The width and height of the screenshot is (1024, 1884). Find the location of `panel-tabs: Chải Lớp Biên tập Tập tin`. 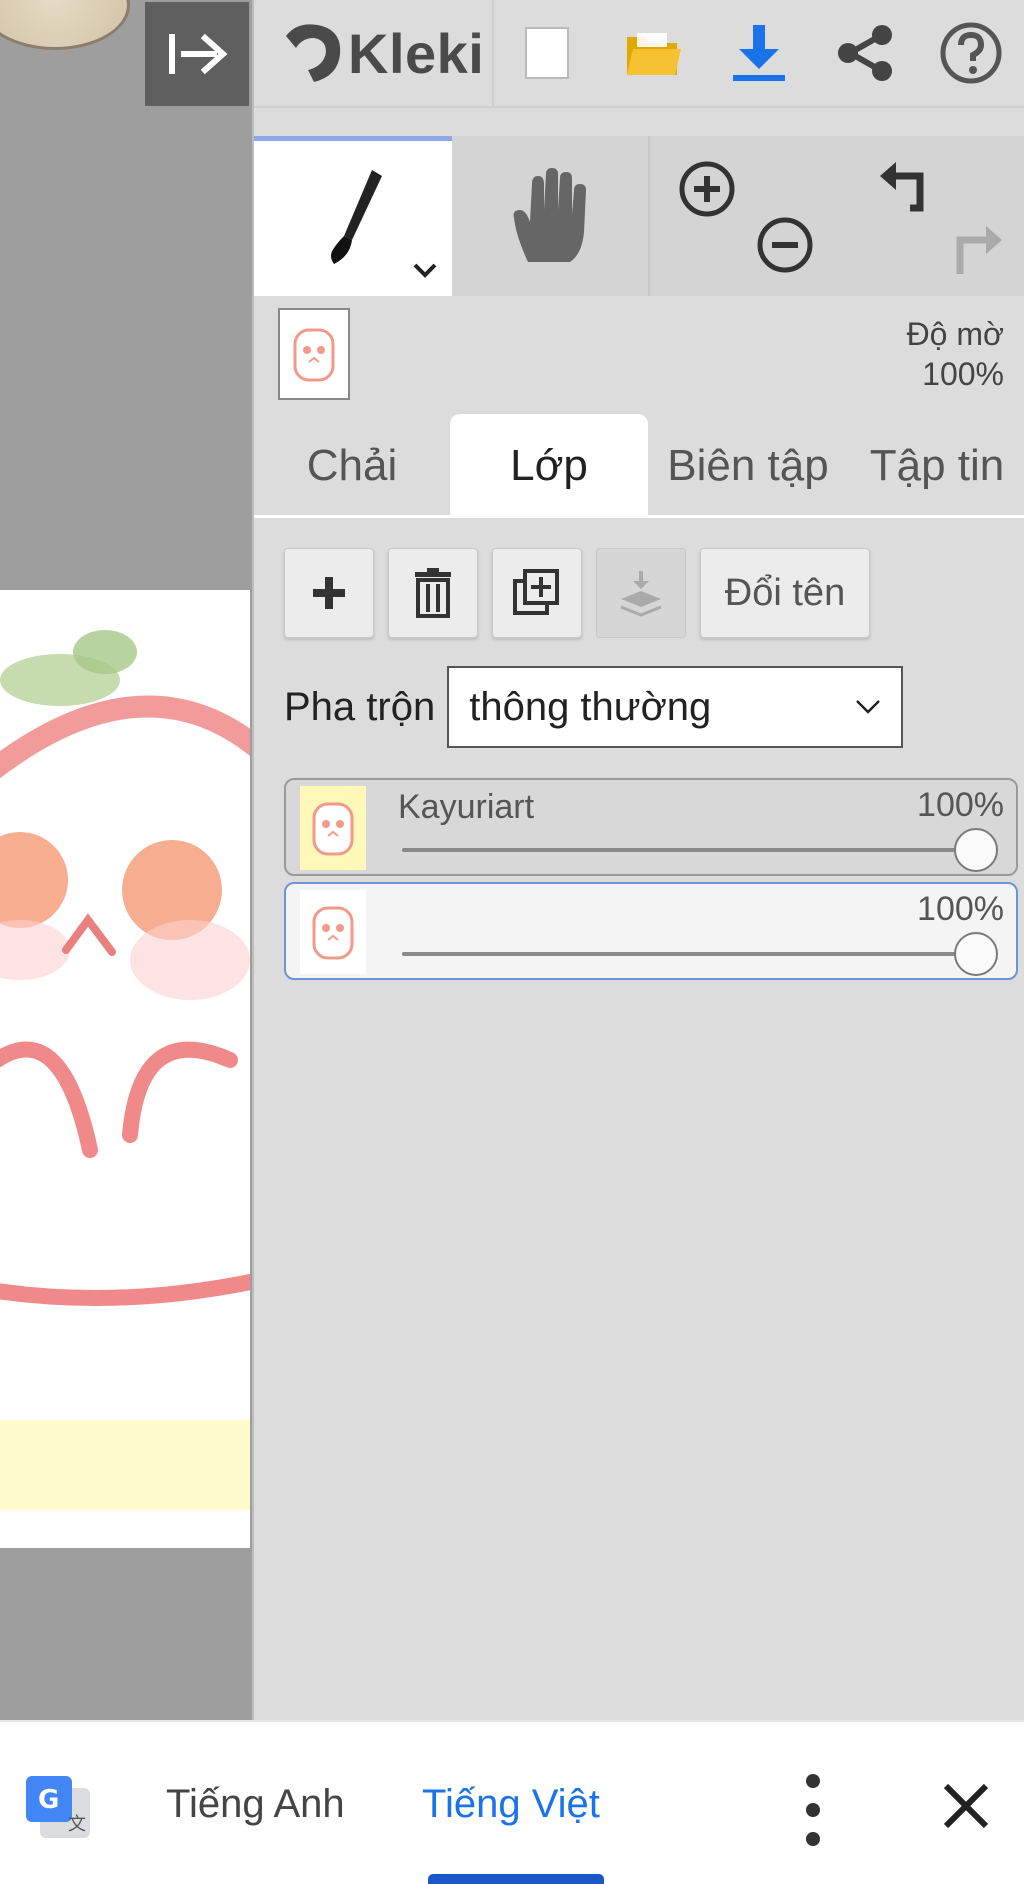

panel-tabs: Chải Lớp Biên tập Tập tin is located at coordinates (639, 466).